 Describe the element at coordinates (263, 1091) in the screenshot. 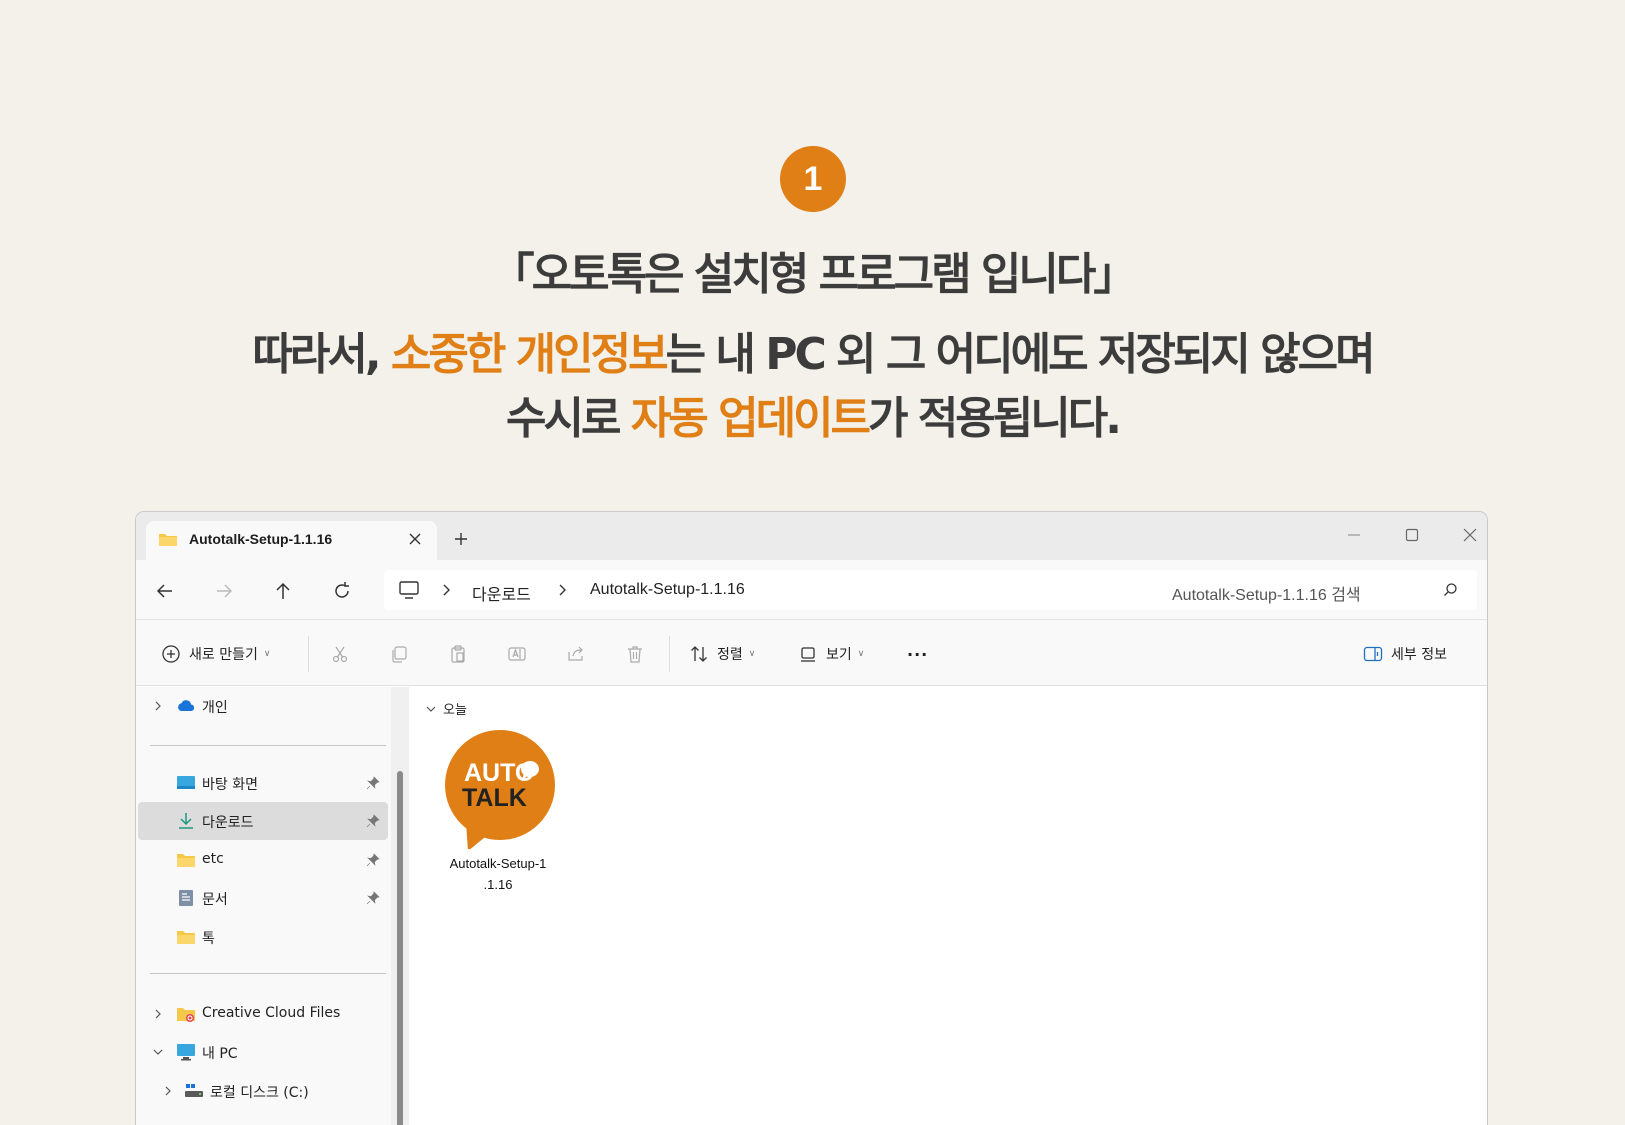

I see `sidebar-item-local-disk: 로컬 디스크 (C:)` at that location.